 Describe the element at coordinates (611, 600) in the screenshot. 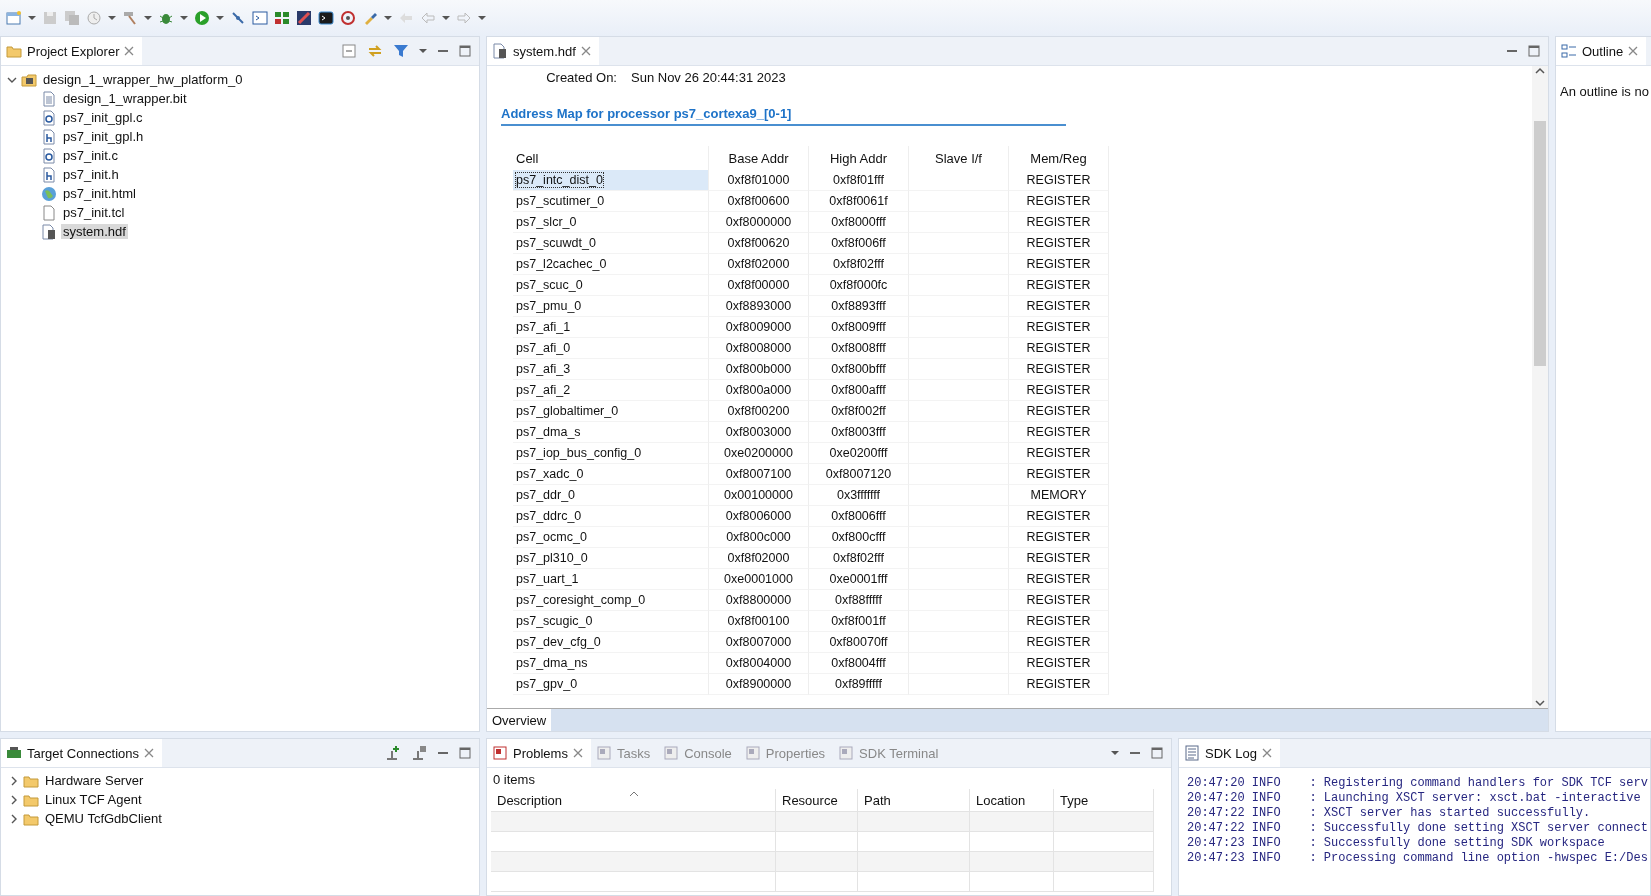

I see `table-cell: ps7_coresight_comp_0` at that location.